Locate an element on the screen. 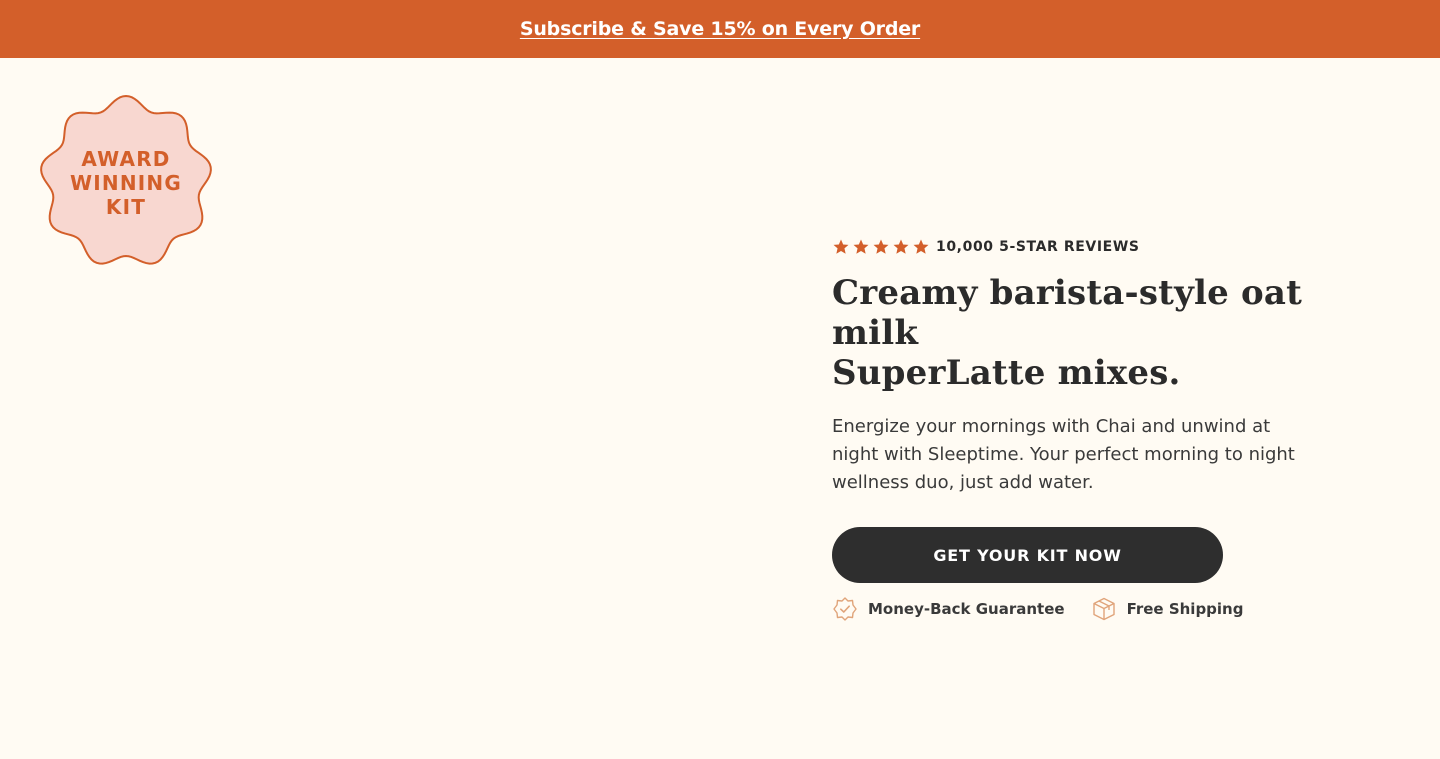 The image size is (1440, 759). perk-label: Free Shipping is located at coordinates (1185, 609).